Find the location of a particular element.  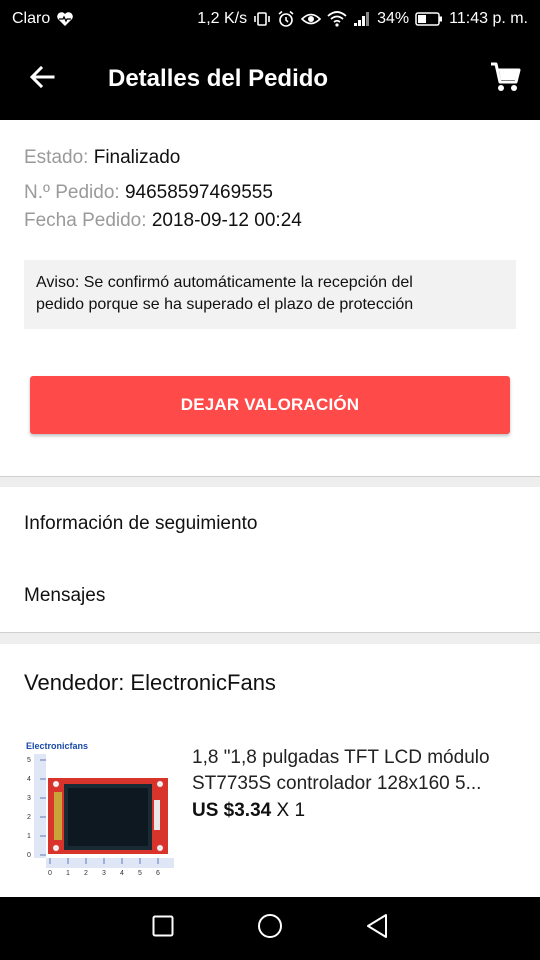

order-status-label: Estado: is located at coordinates (56, 157).